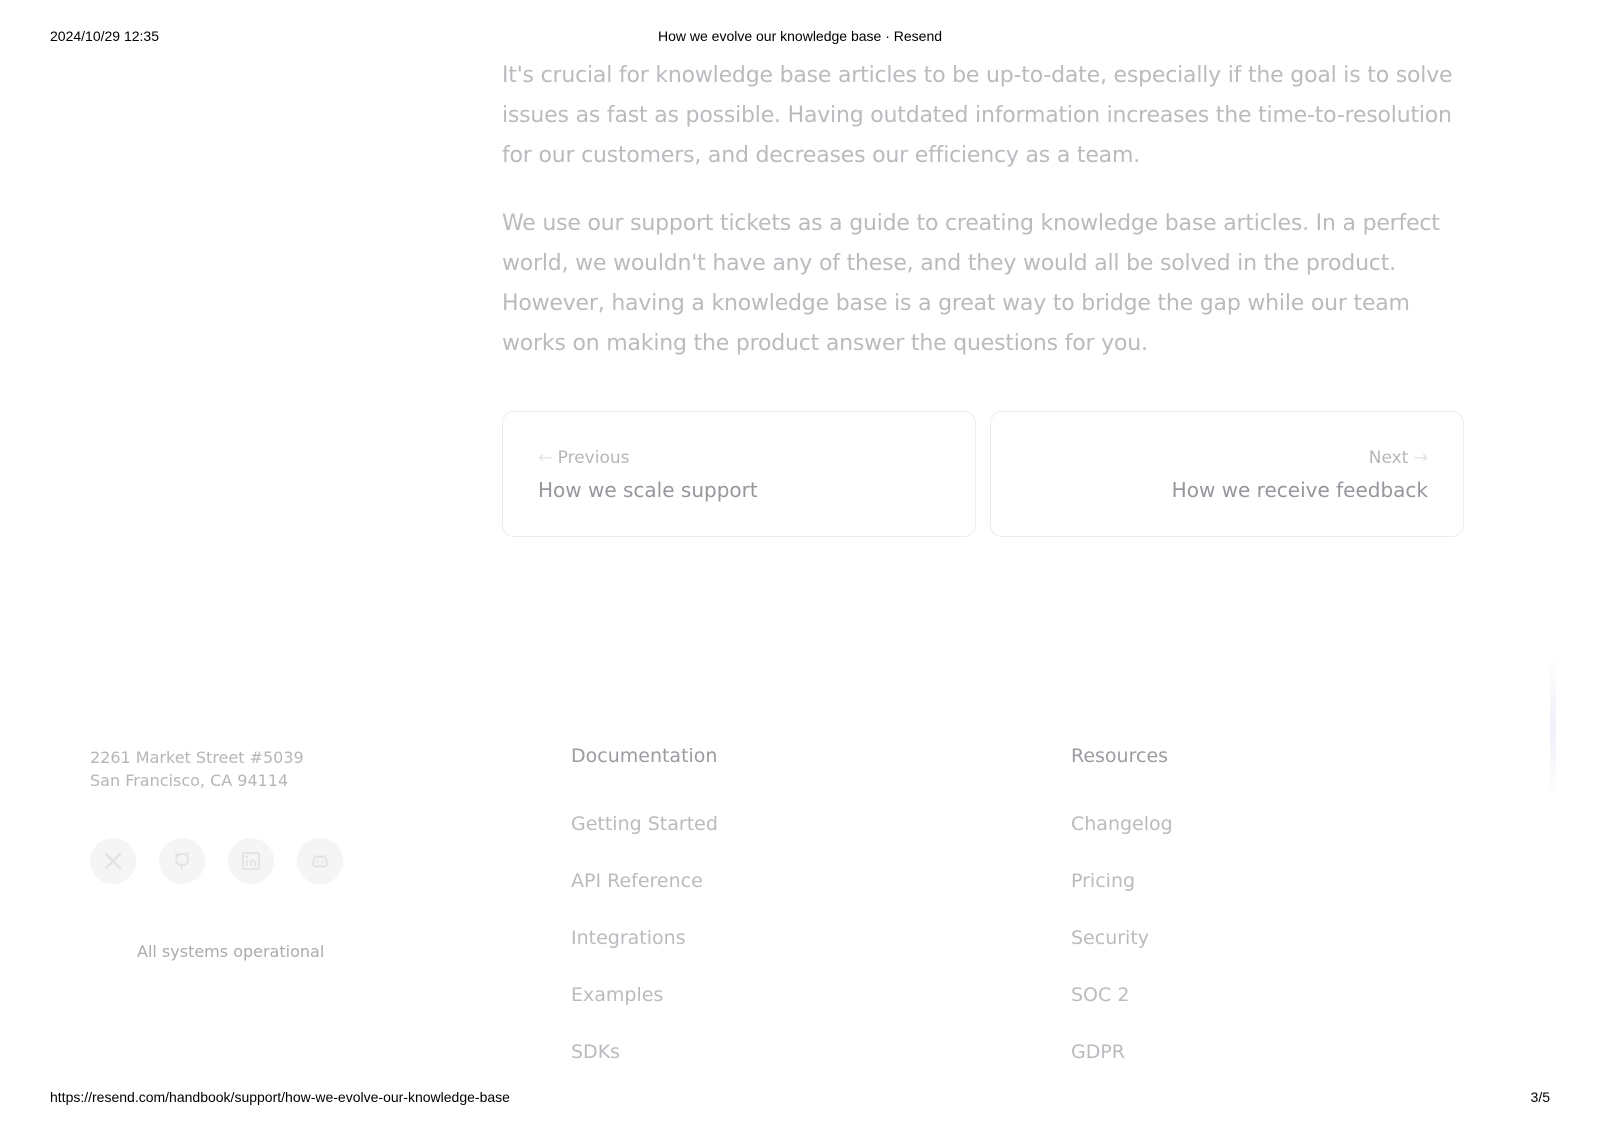  Describe the element at coordinates (1221, 841) in the screenshot. I see `footer-link-changelog: Changelog` at that location.